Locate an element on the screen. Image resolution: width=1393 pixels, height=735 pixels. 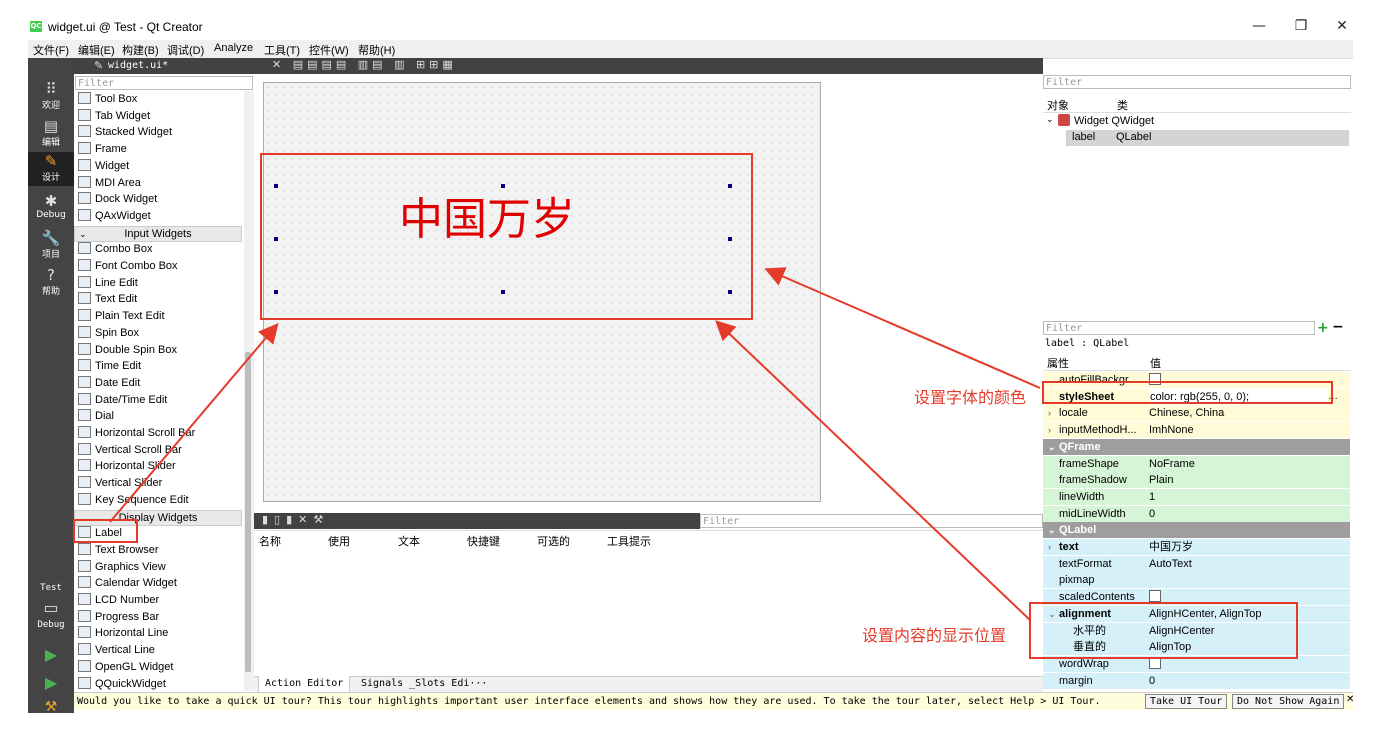
arrow-label-to-form is located at coordinates (194, 422).